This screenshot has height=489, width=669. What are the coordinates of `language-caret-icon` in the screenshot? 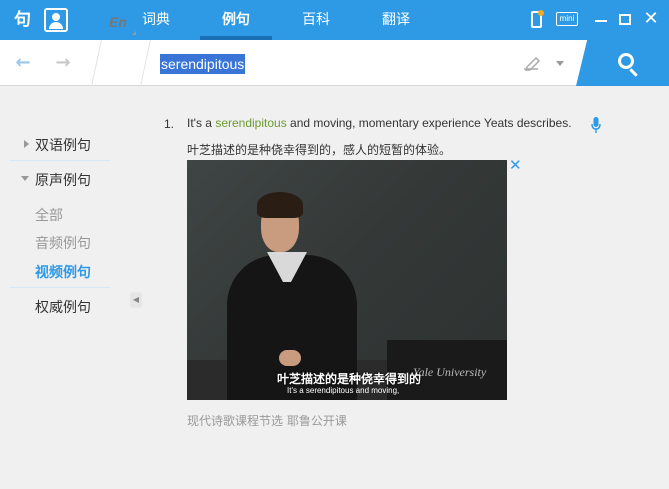 It's located at (134, 33).